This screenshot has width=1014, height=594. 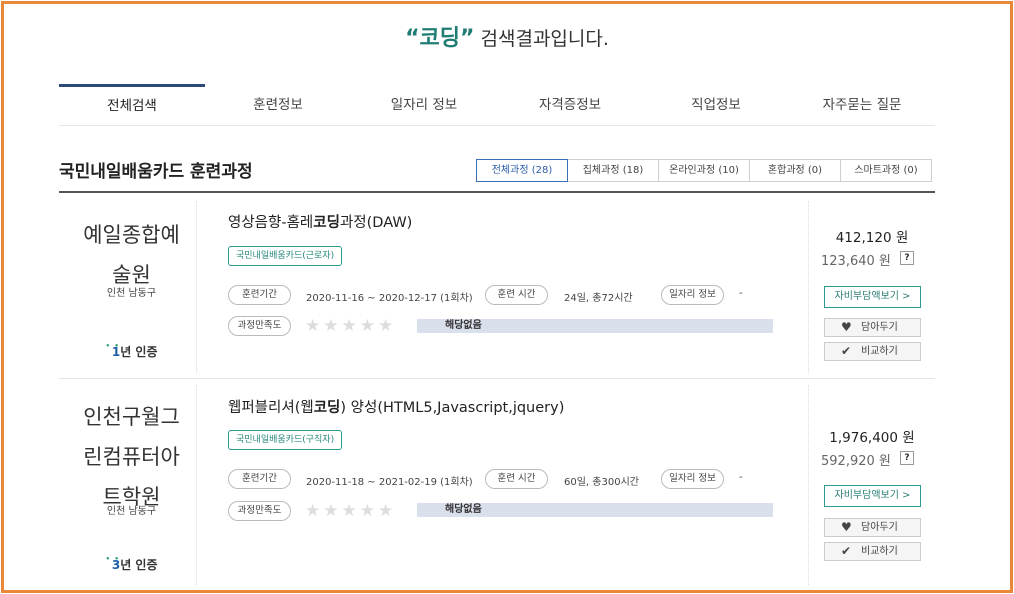 What do you see at coordinates (613, 170) in the screenshot?
I see `filter-classroom-courses: 집체과정 (18)` at bounding box center [613, 170].